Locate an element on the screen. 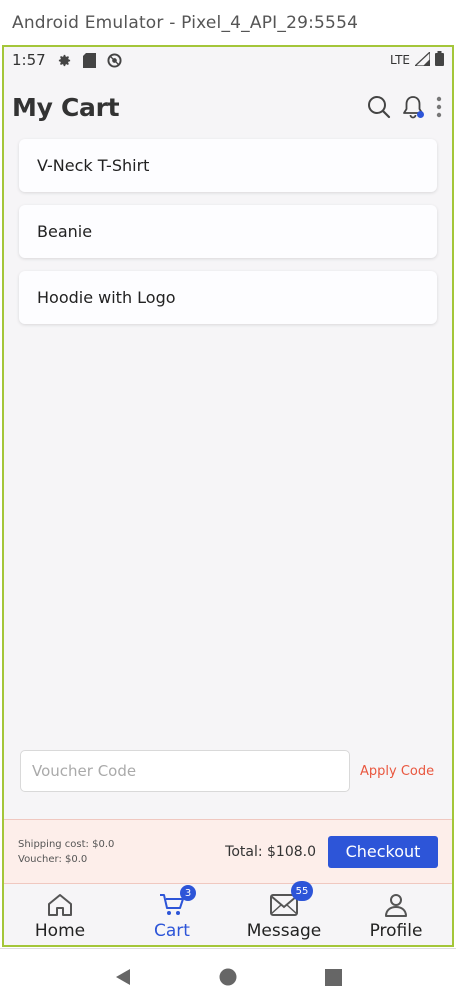 This screenshot has height=1005, width=456. voucher-row: Apply Code is located at coordinates (230, 771).